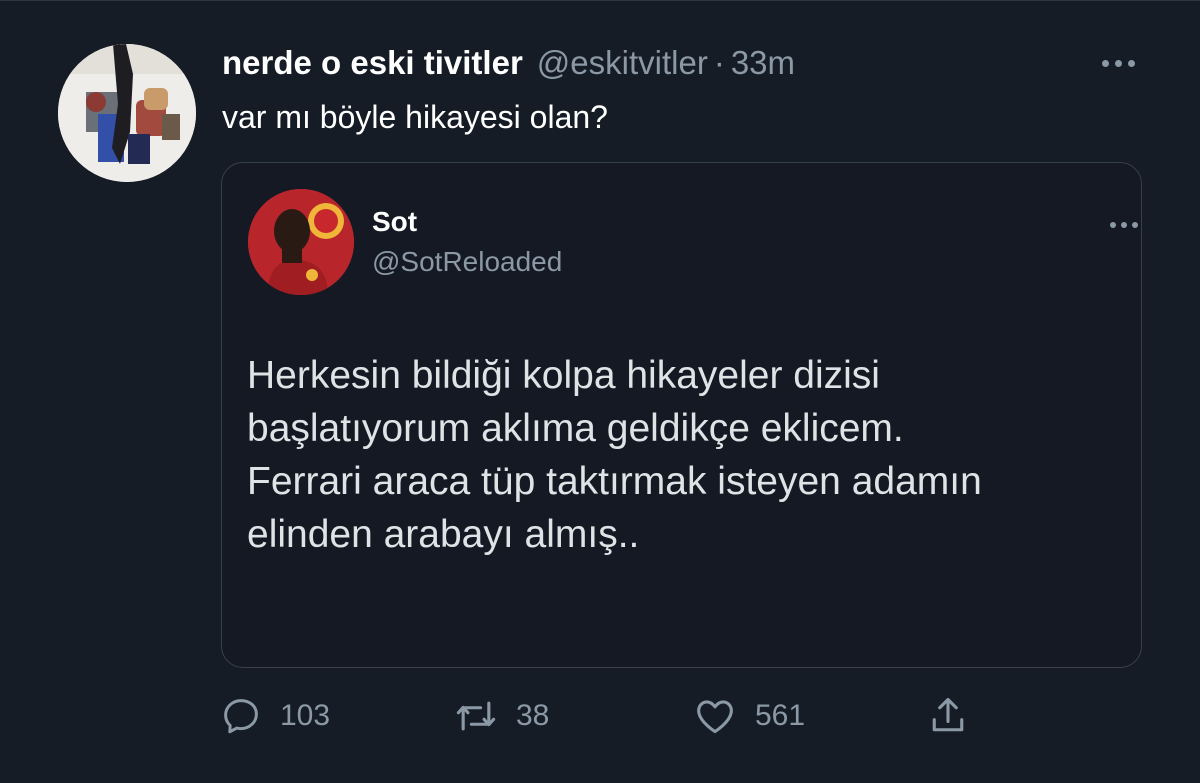 This screenshot has width=1200, height=783. What do you see at coordinates (715, 717) in the screenshot?
I see `heart-icon` at bounding box center [715, 717].